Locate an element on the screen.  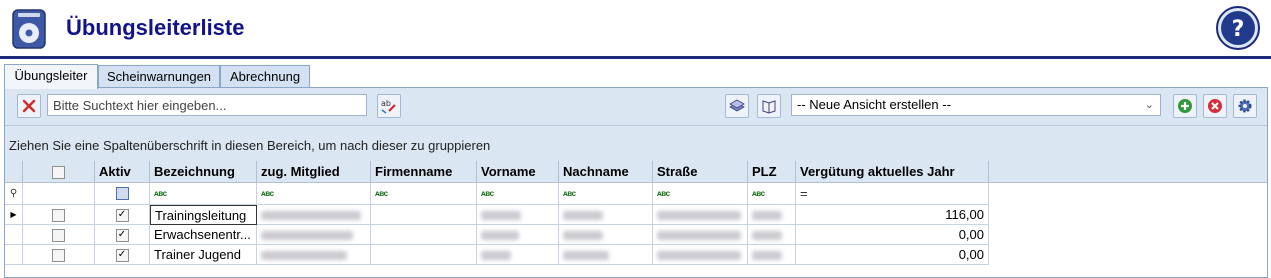
row-indicator-header is located at coordinates (14, 172).